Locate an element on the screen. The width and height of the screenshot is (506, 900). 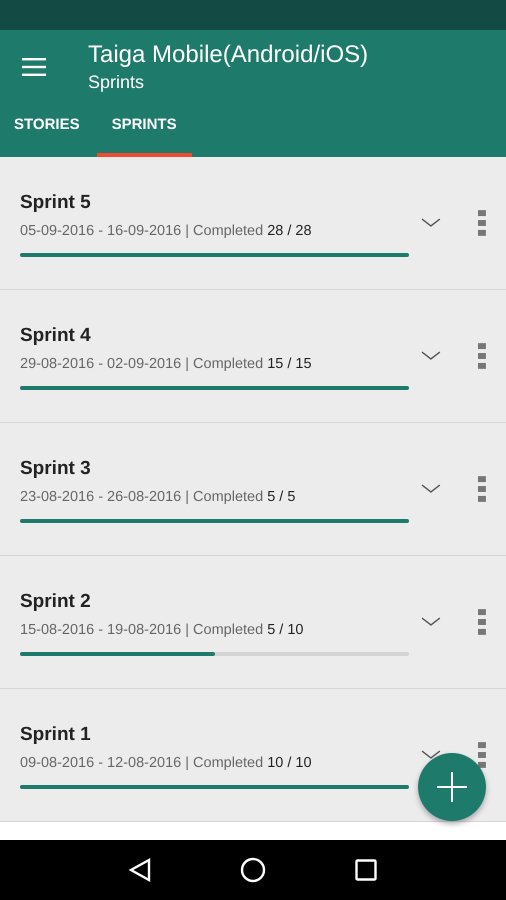
back-icon is located at coordinates (140, 870).